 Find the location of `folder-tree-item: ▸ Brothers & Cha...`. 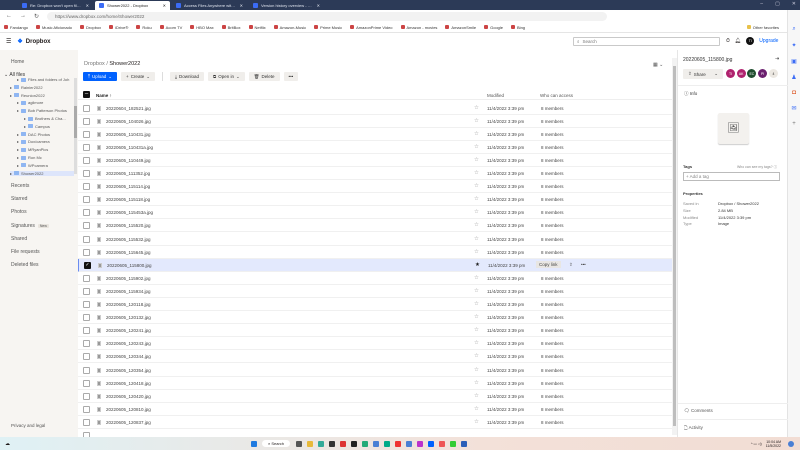

folder-tree-item: ▸ Brothers & Cha... is located at coordinates (45, 118).